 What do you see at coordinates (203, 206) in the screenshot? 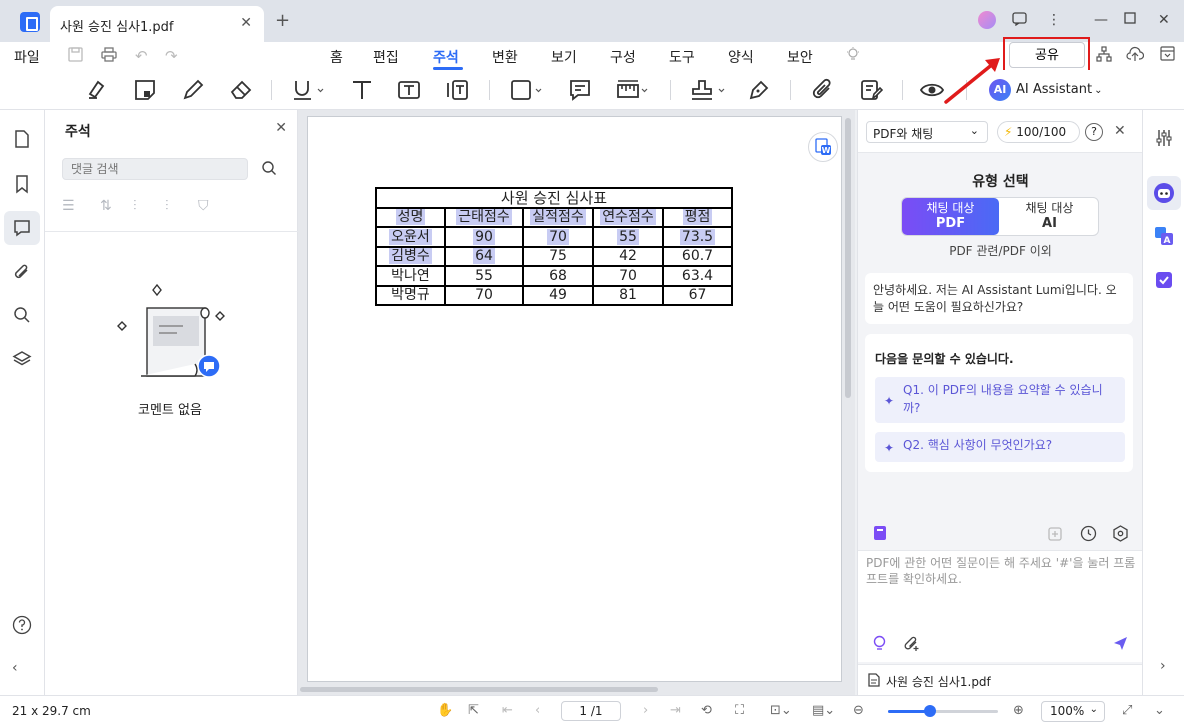
I see `filter-icon: ⛉` at bounding box center [203, 206].